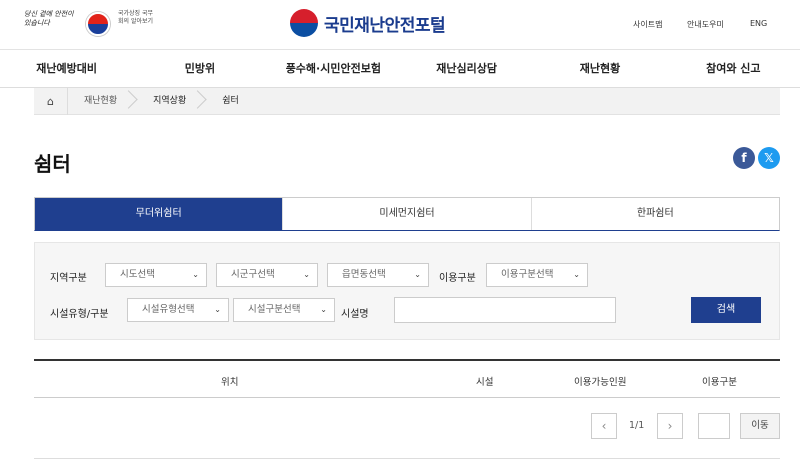  I want to click on facility-class-select-value: 시설구분선택, so click(274, 309).